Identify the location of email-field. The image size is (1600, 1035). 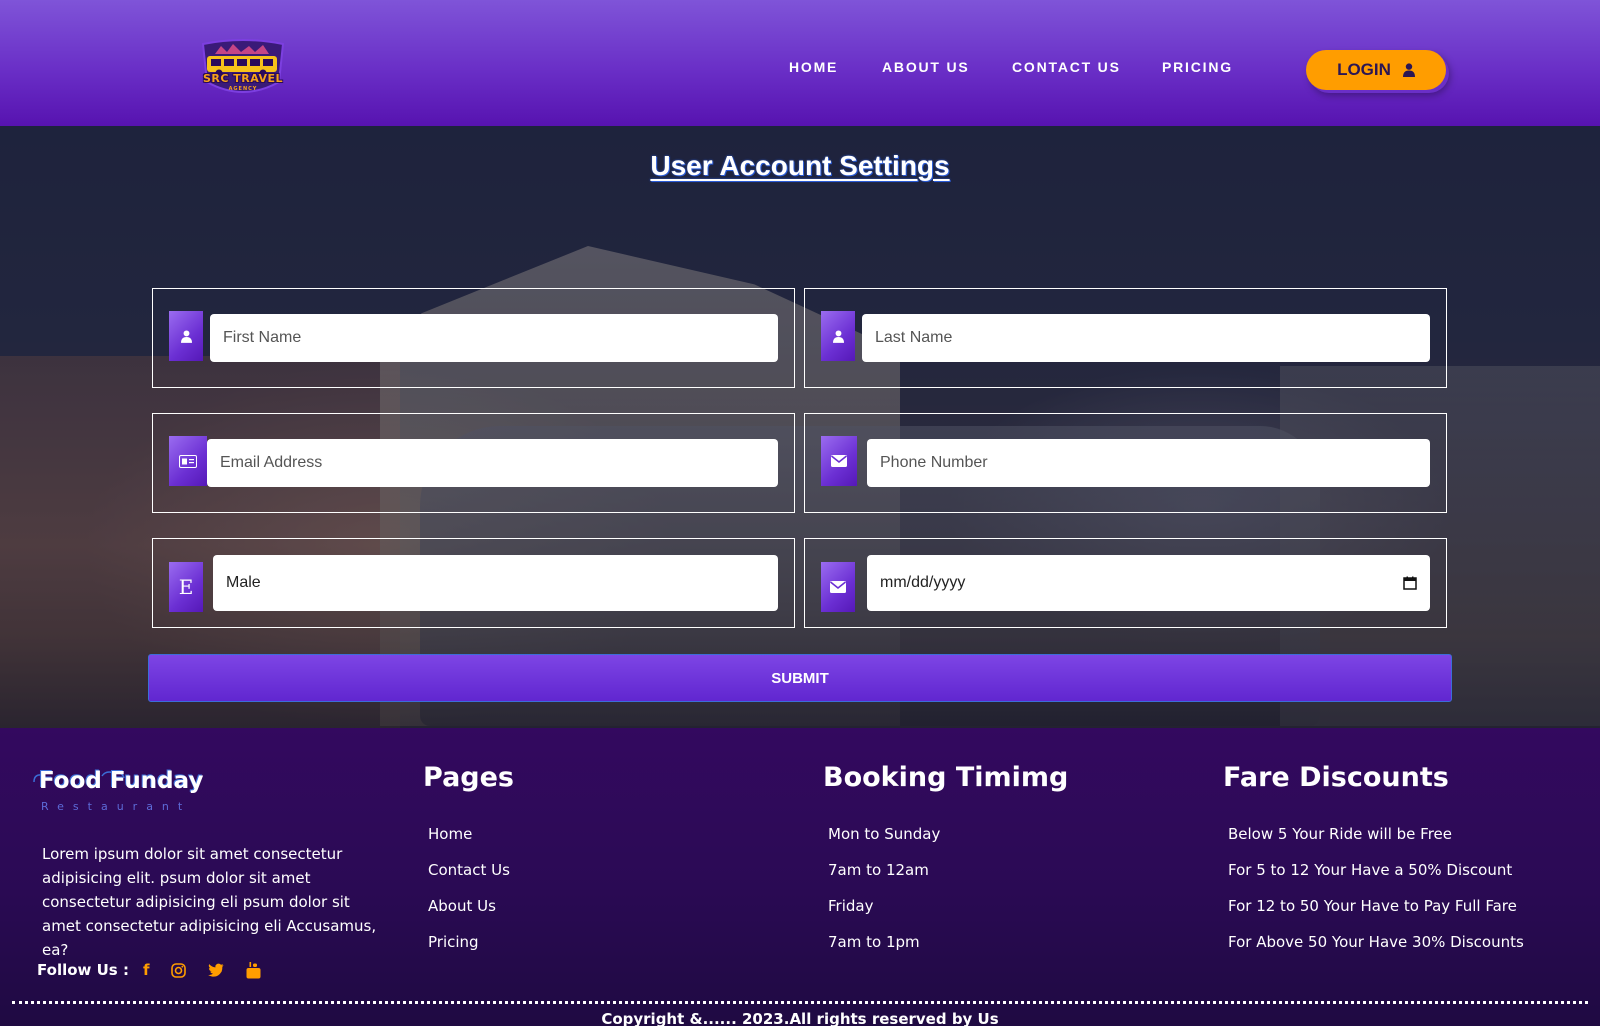
(492, 463).